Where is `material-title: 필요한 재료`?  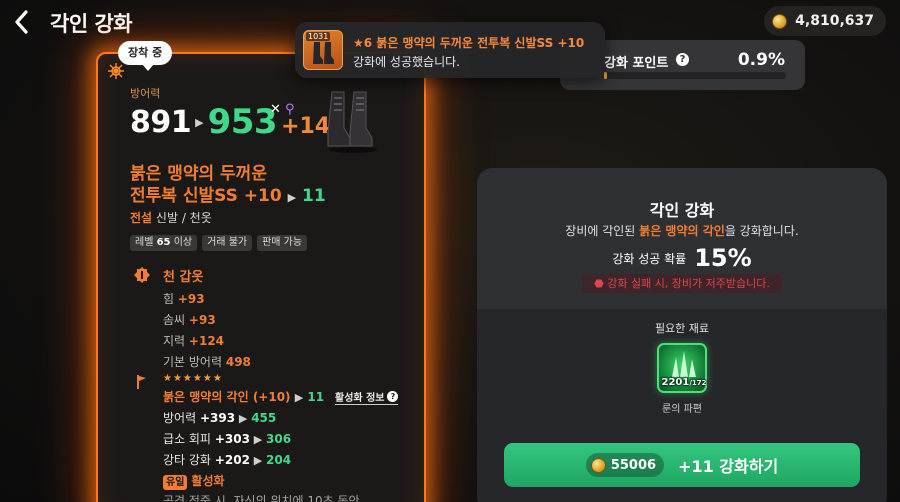 material-title: 필요한 재료 is located at coordinates (682, 328).